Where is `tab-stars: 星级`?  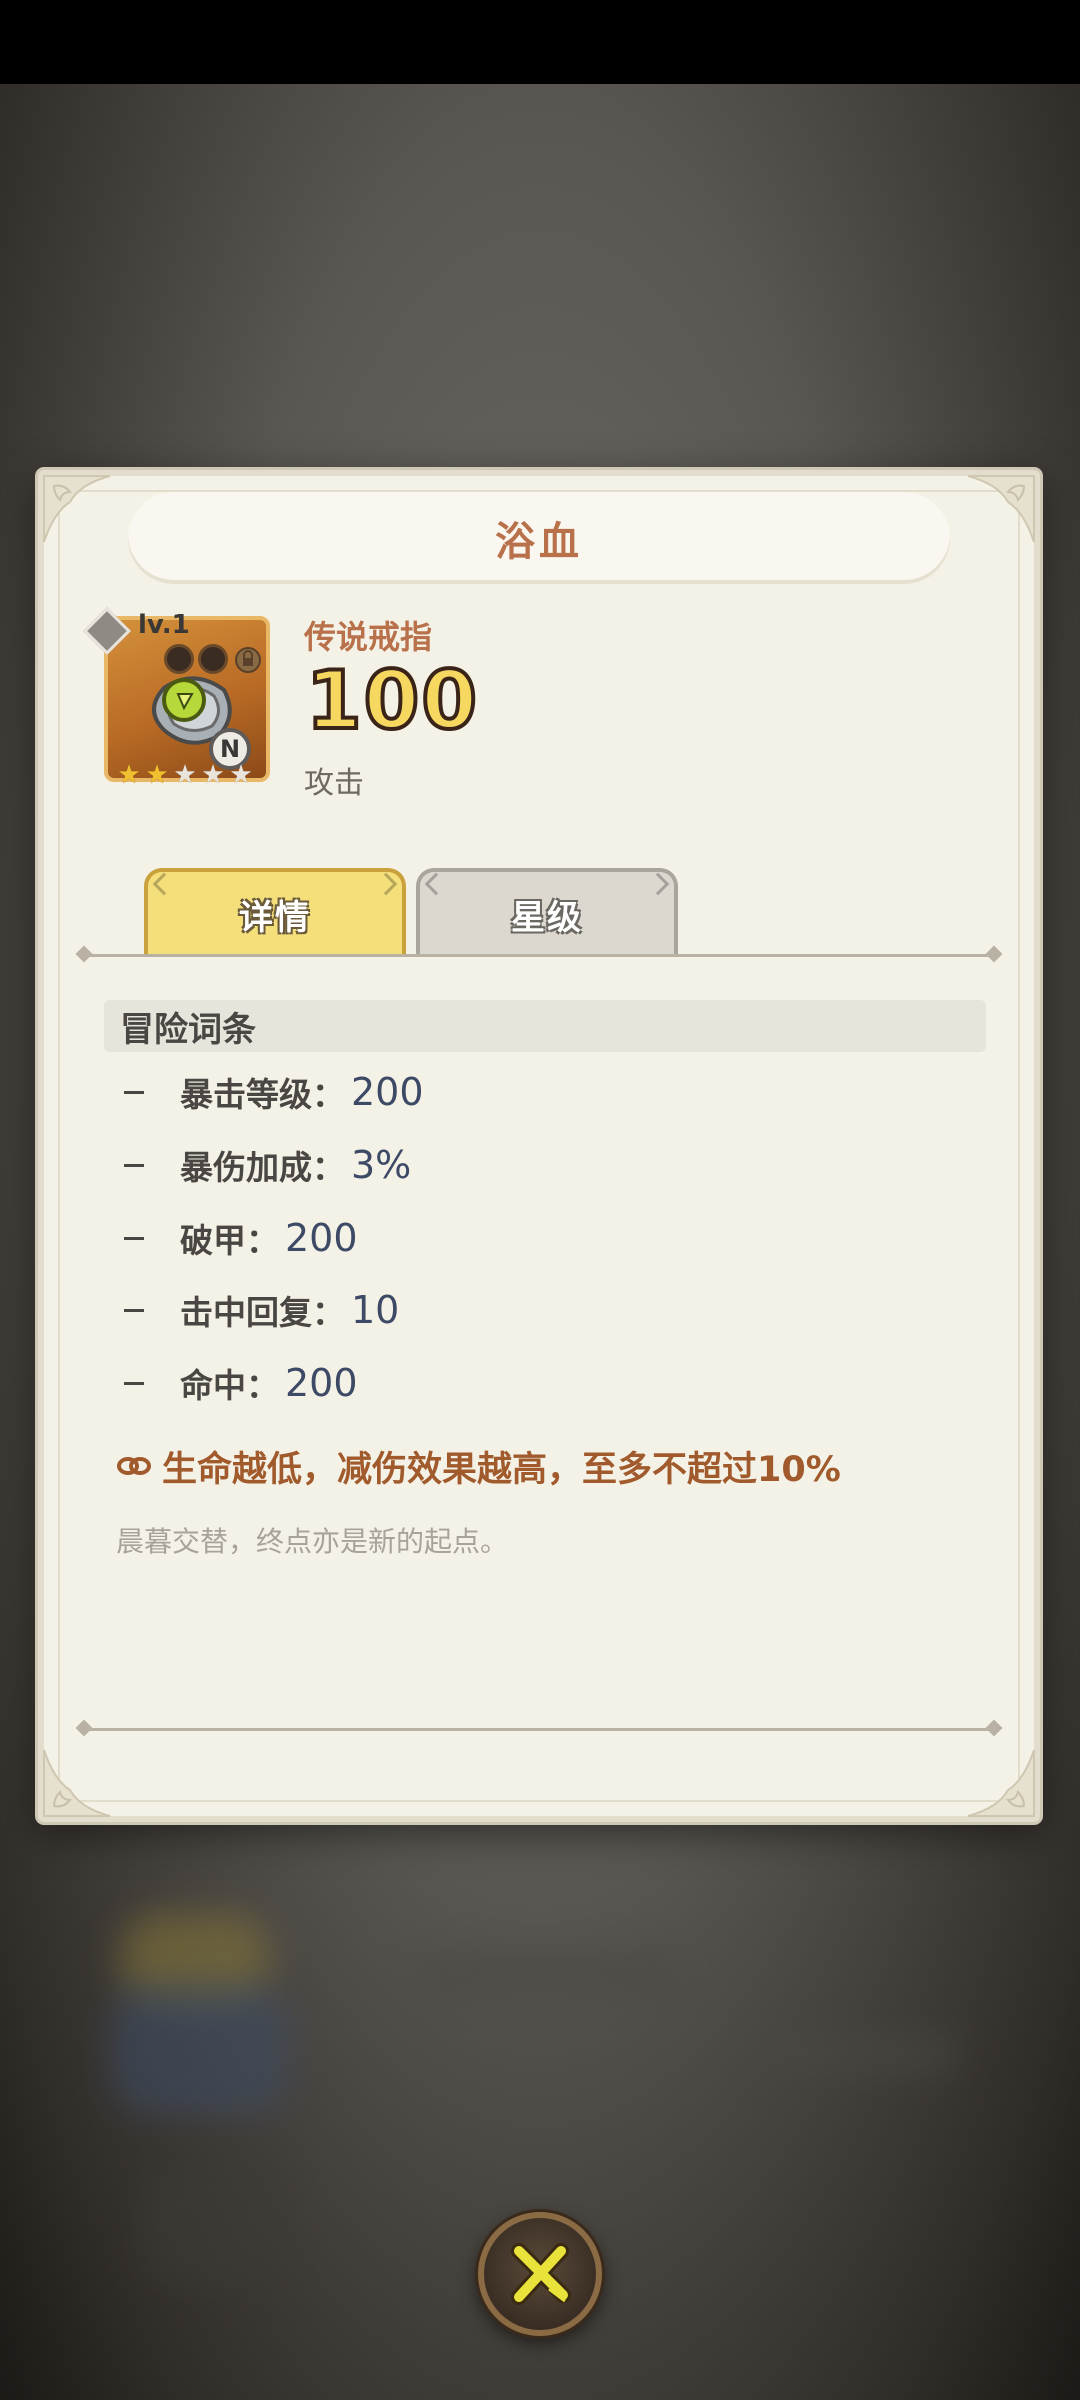 tab-stars: 星级 is located at coordinates (547, 912).